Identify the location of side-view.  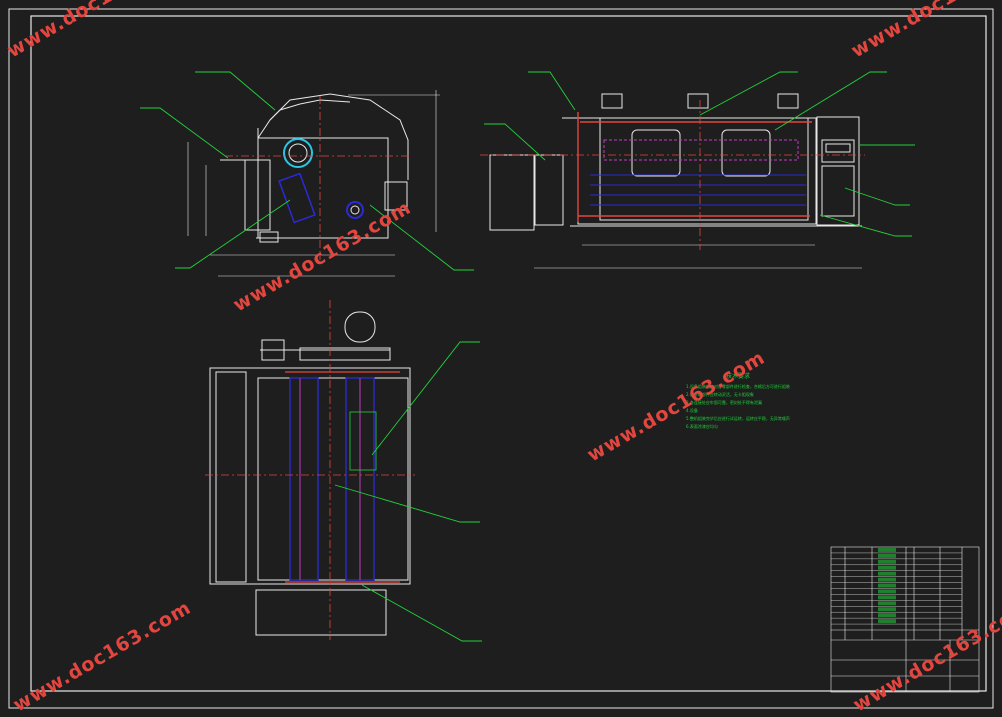
(675, 181).